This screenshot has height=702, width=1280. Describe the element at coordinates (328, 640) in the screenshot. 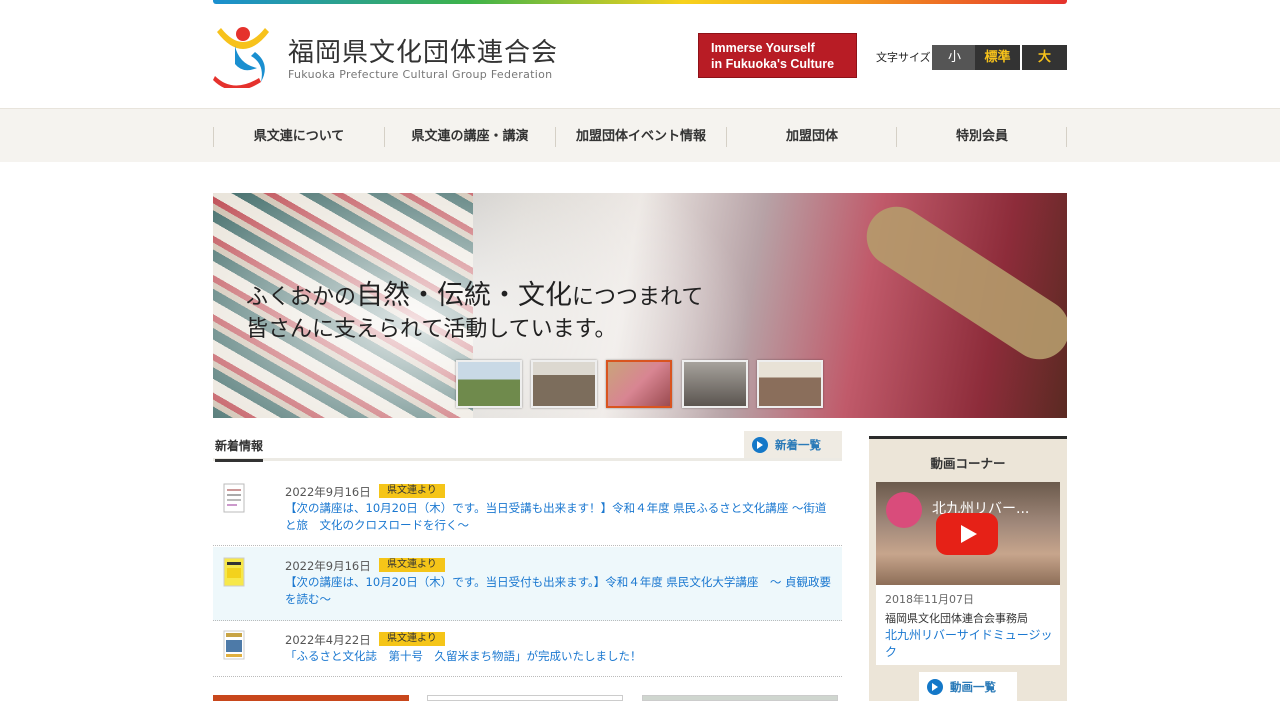

I see `news-date: 2022年4月22日` at that location.